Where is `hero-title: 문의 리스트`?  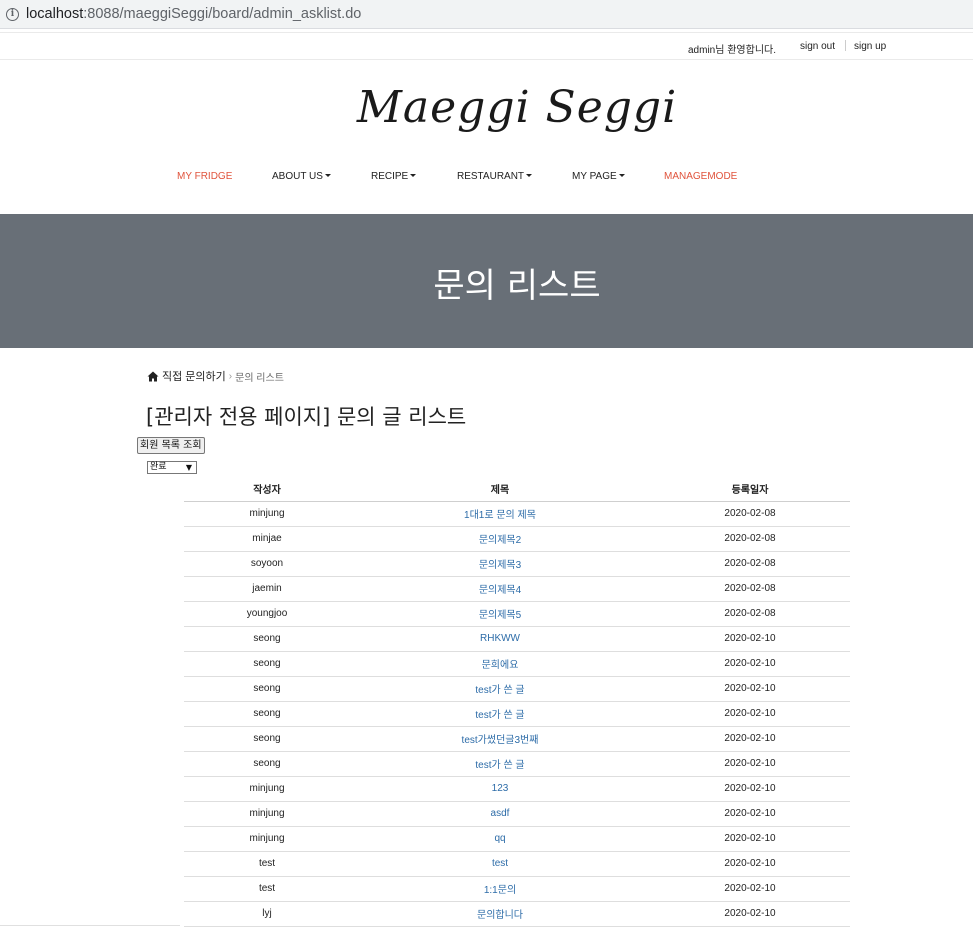 hero-title: 문의 리스트 is located at coordinates (517, 286).